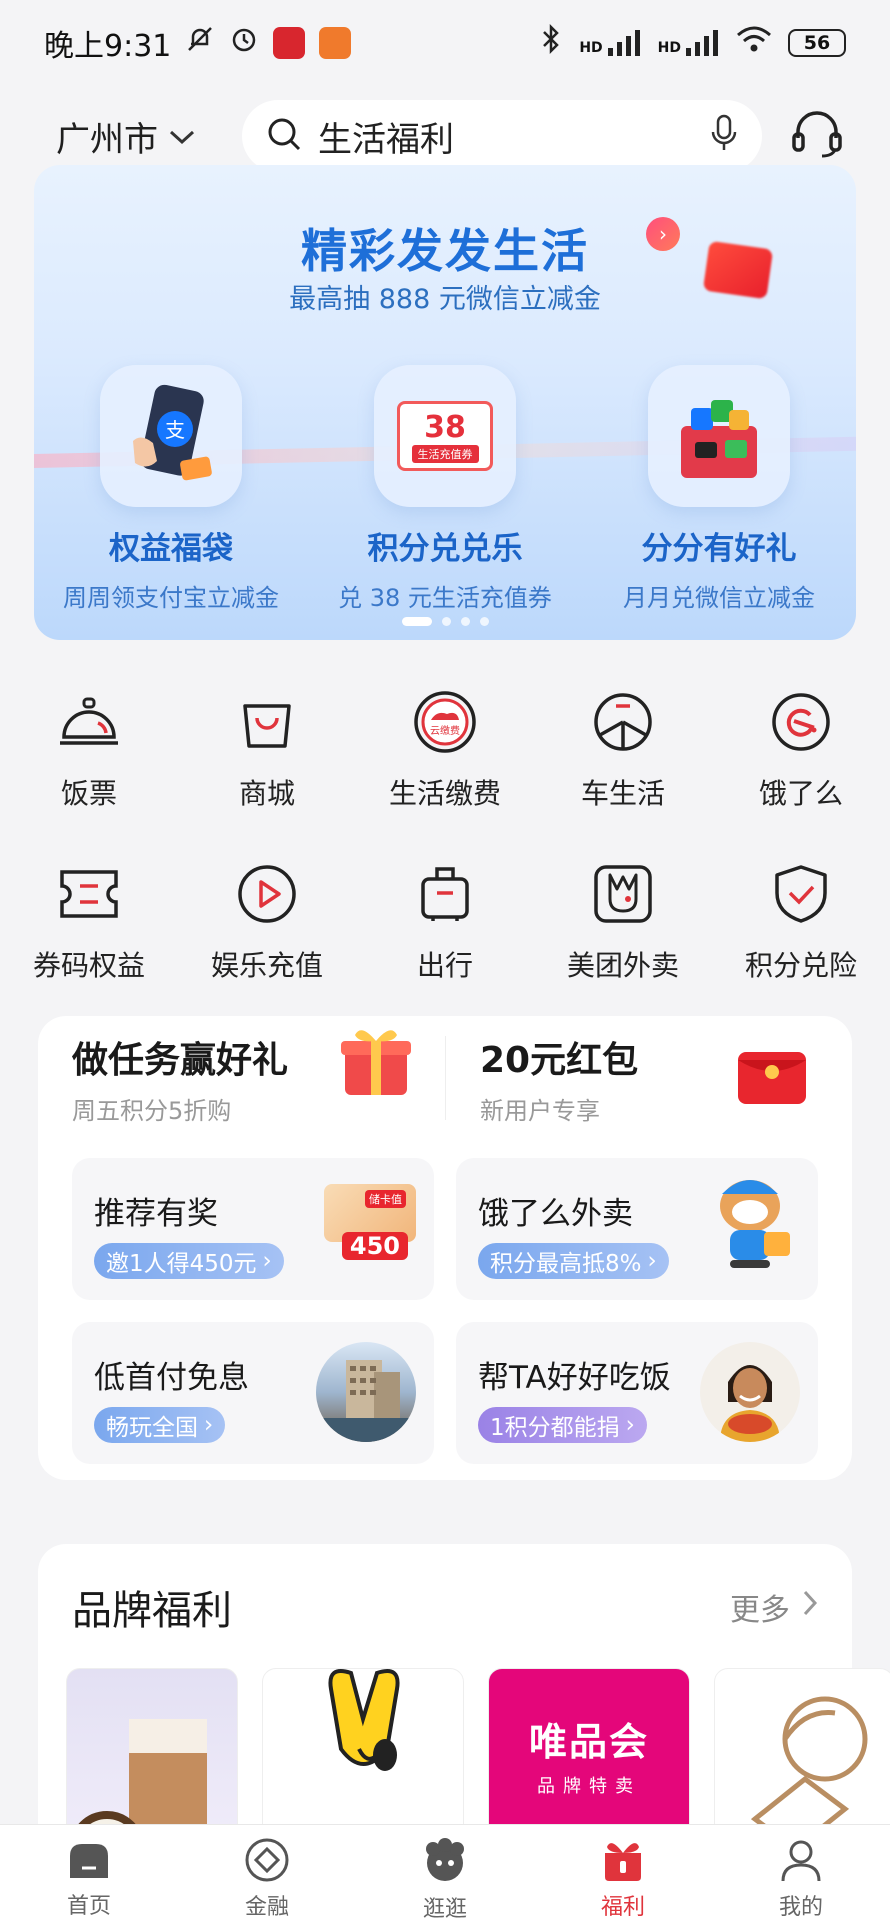 The height and width of the screenshot is (1920, 890). Describe the element at coordinates (266, 793) in the screenshot. I see `grid-label: 商城` at that location.